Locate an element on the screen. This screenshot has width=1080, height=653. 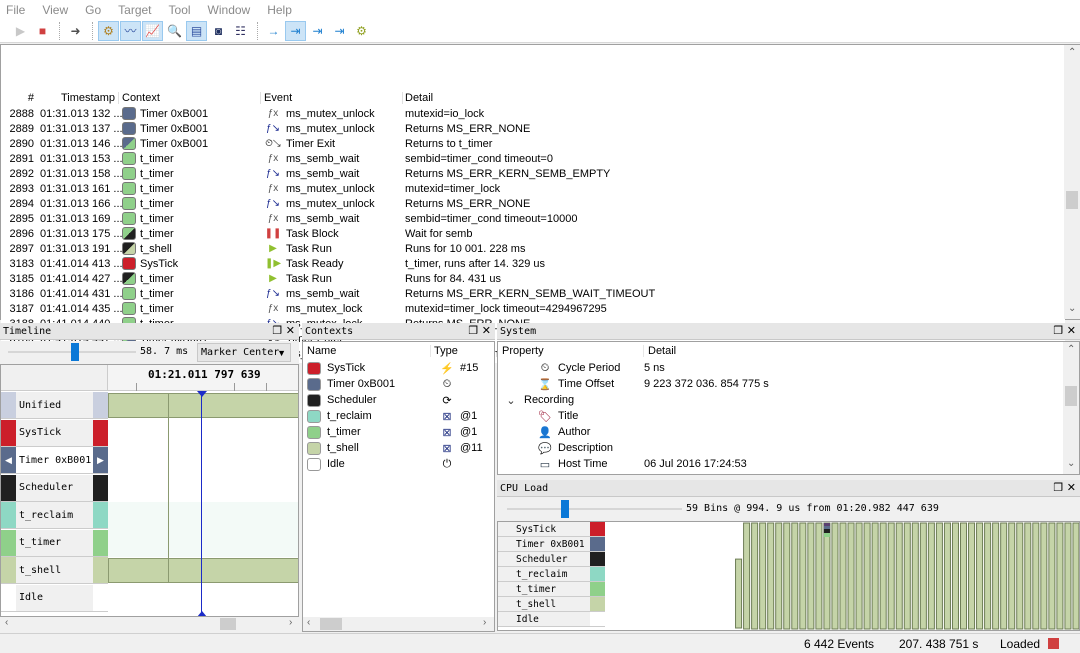
expand-icon: ⌄ is located at coordinates (511, 400).